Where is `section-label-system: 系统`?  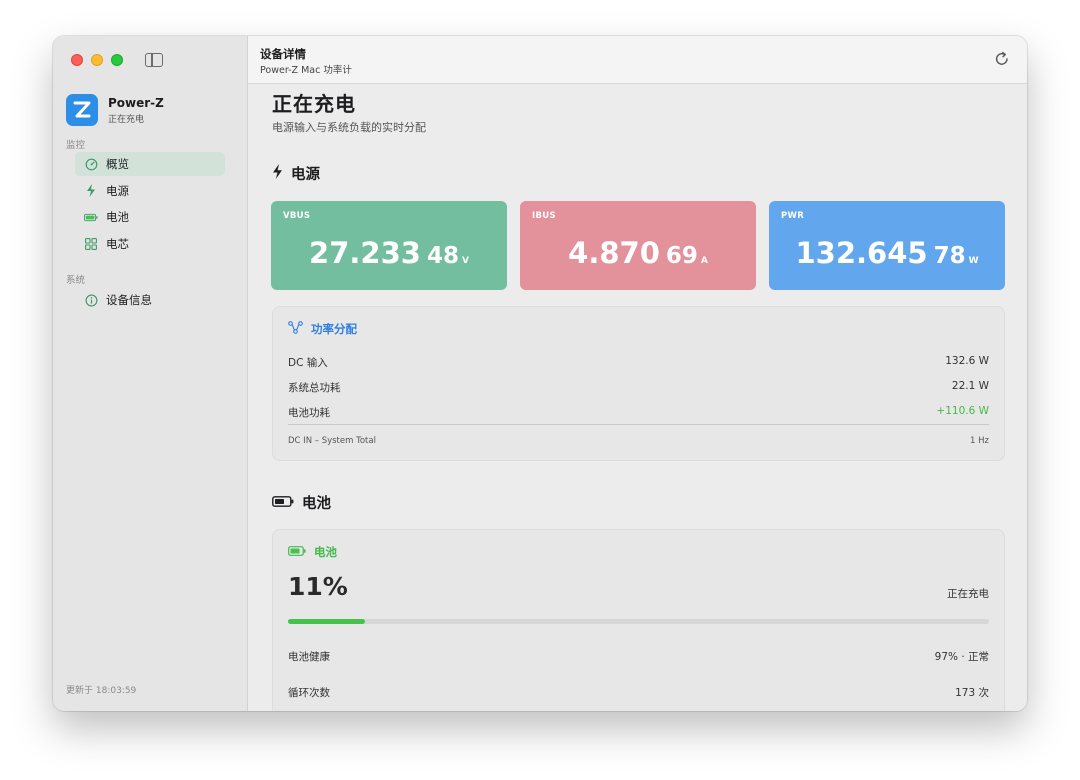 section-label-system: 系统 is located at coordinates (76, 280).